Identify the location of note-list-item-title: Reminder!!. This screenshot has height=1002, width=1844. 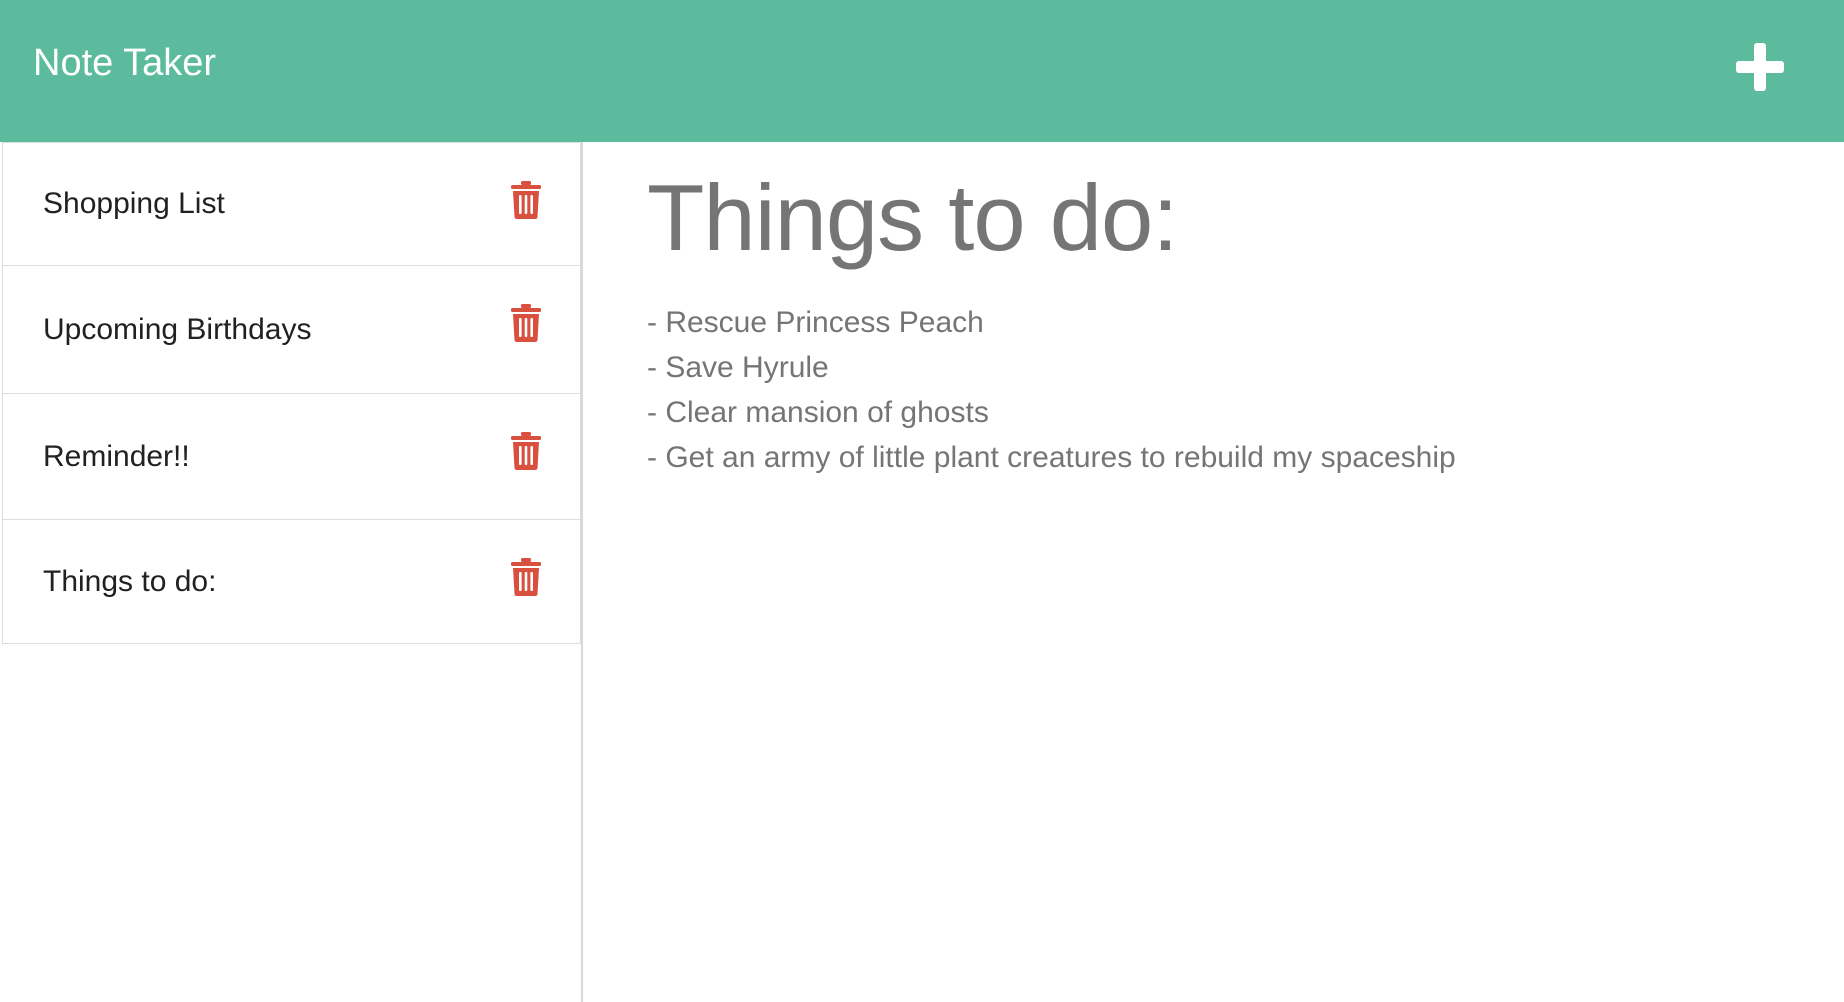
(116, 456).